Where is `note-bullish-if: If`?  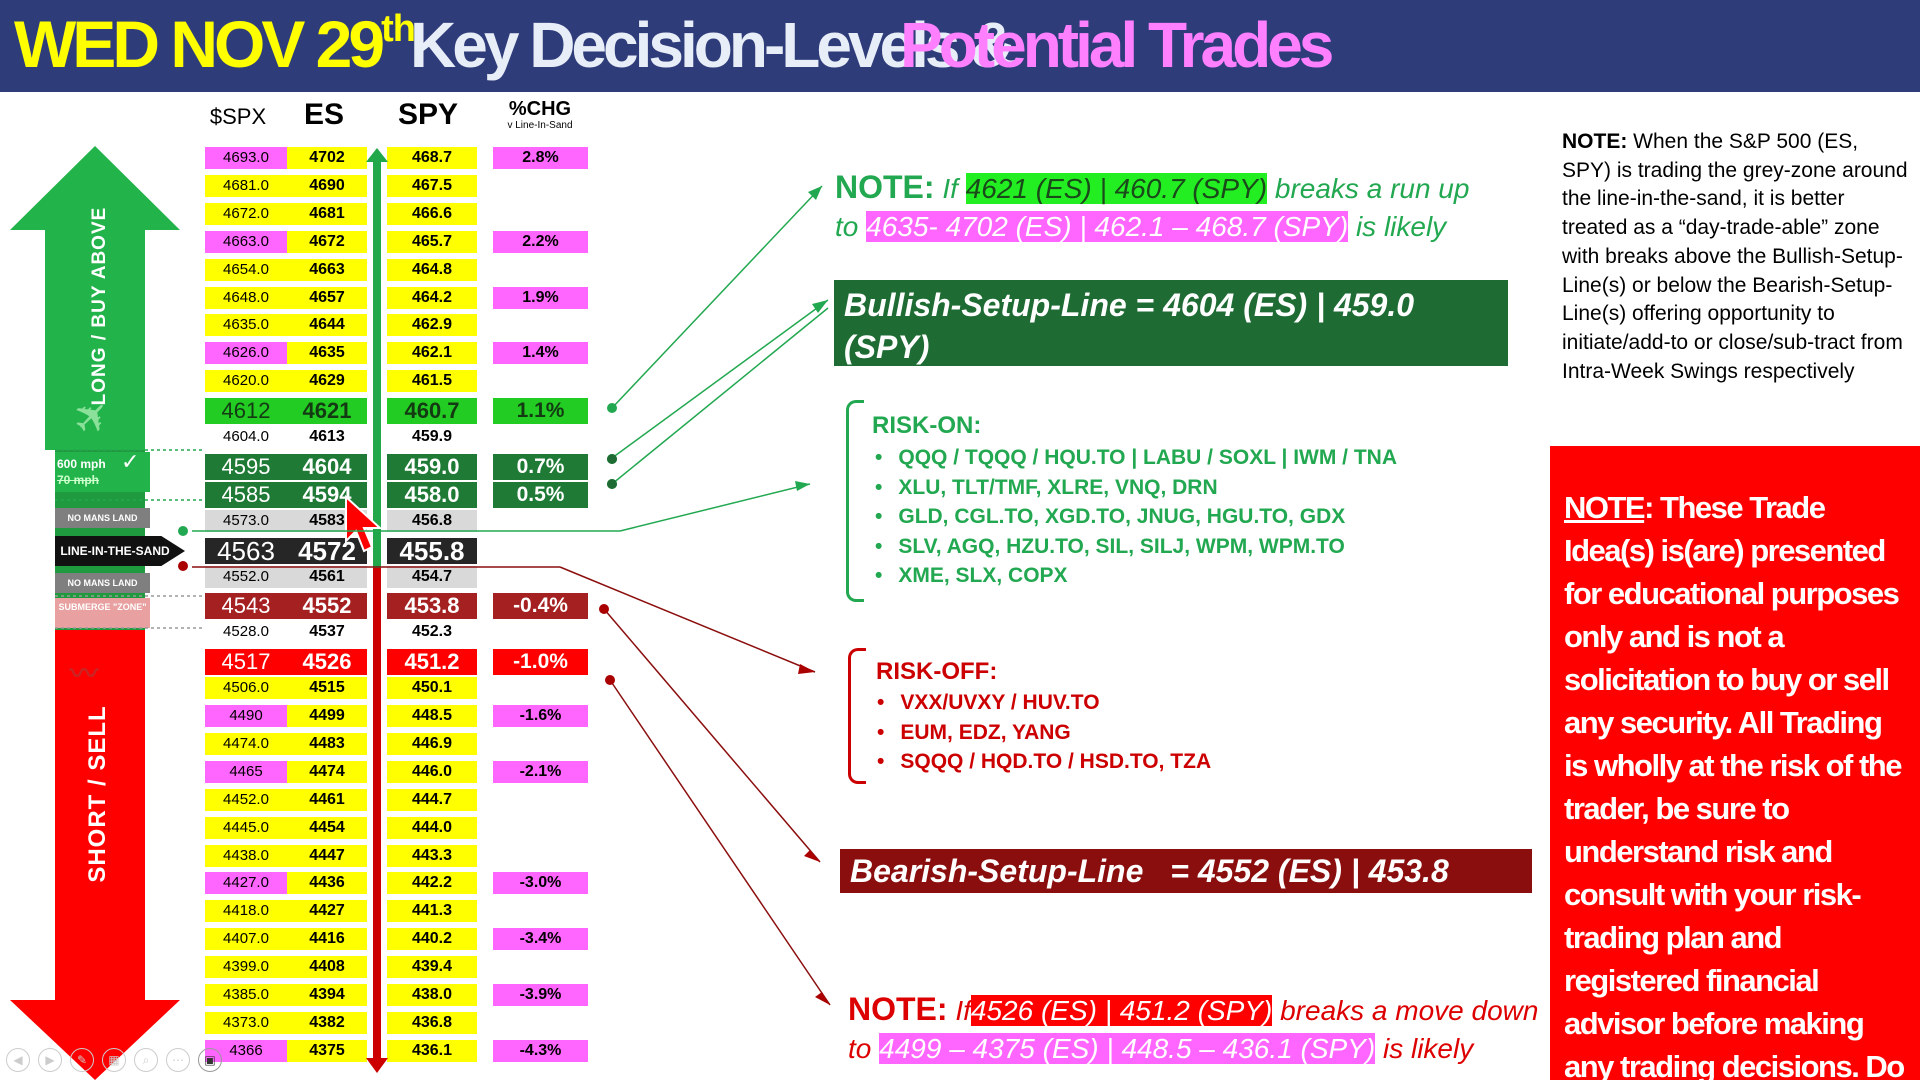 note-bullish-if: If is located at coordinates (950, 188).